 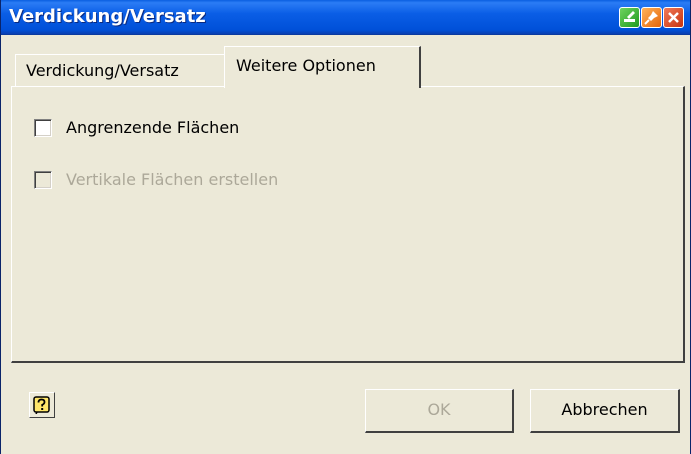 What do you see at coordinates (172, 179) in the screenshot?
I see `checkbox-label: Vertikale Flächen erstellen` at bounding box center [172, 179].